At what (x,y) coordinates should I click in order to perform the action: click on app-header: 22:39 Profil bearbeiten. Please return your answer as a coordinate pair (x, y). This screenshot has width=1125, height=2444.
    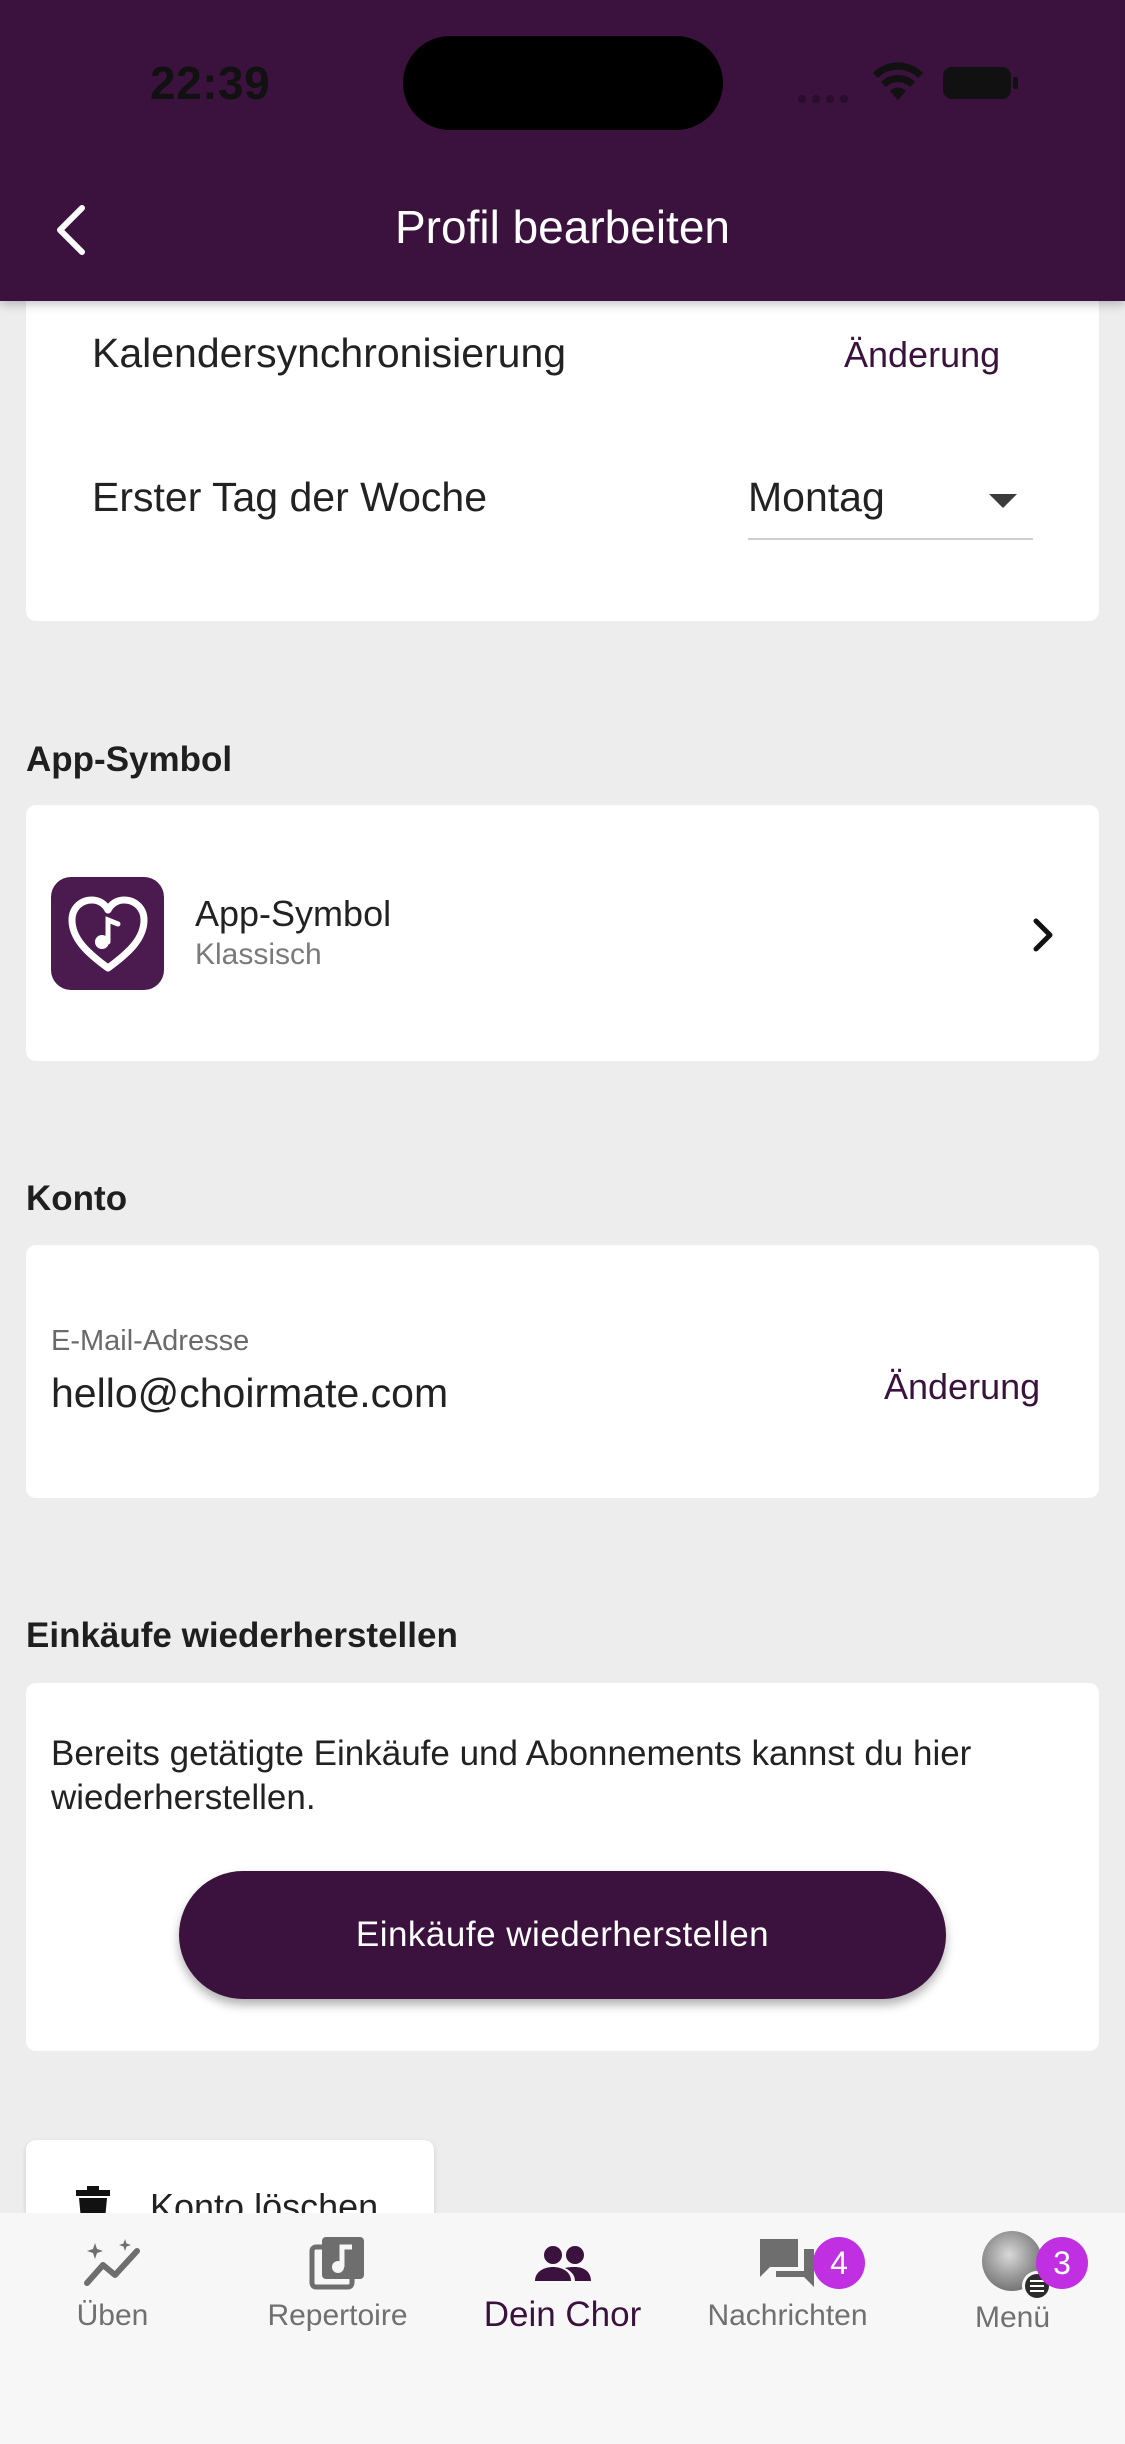
    Looking at the image, I should click on (562, 150).